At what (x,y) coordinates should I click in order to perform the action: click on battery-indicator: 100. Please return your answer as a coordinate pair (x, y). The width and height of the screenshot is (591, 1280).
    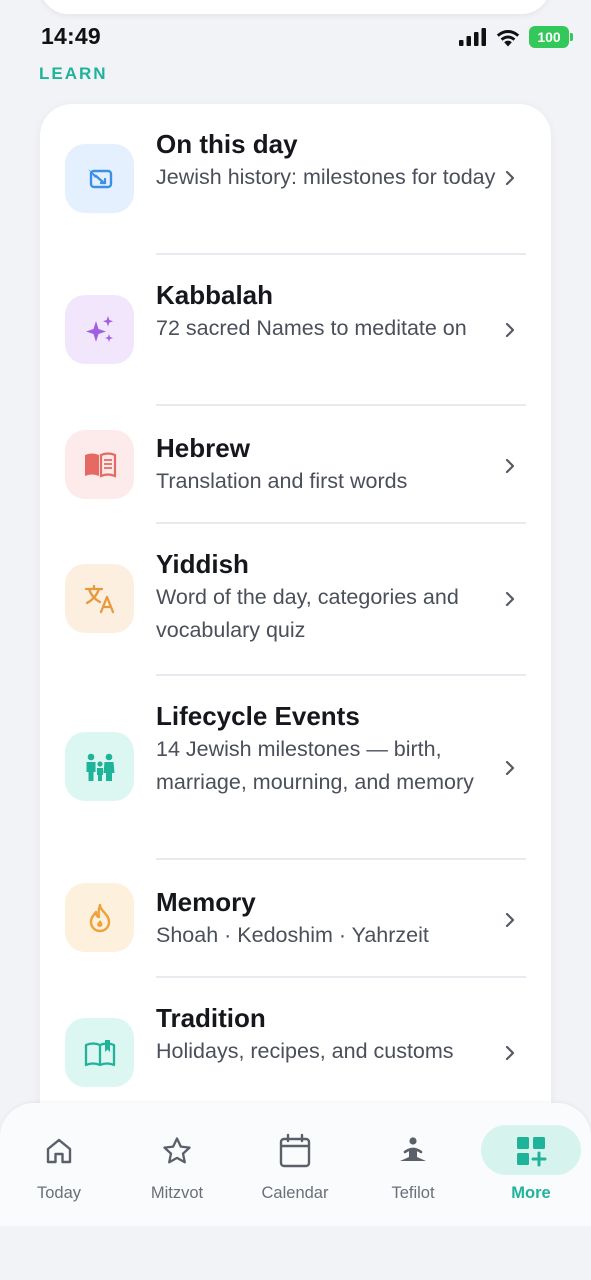
    Looking at the image, I should click on (551, 37).